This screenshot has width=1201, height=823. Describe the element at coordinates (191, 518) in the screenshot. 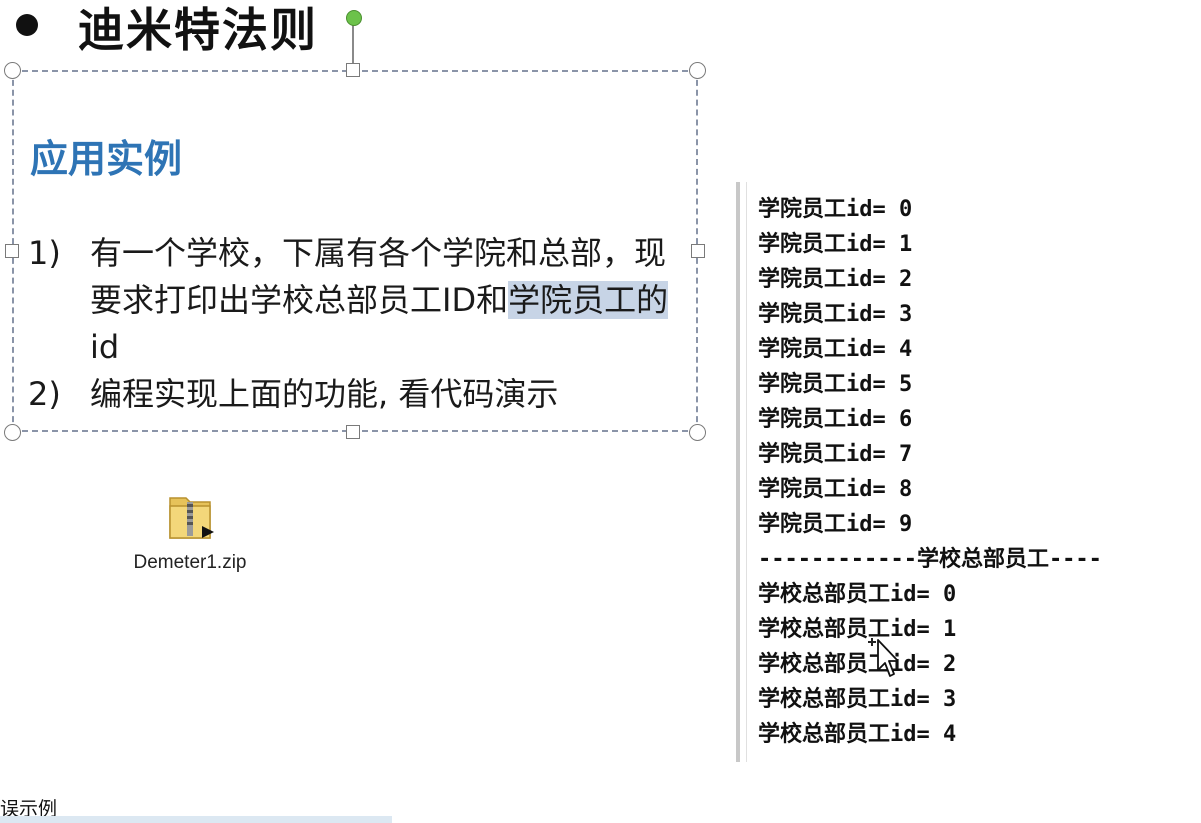

I see `zip-folder-icon` at that location.